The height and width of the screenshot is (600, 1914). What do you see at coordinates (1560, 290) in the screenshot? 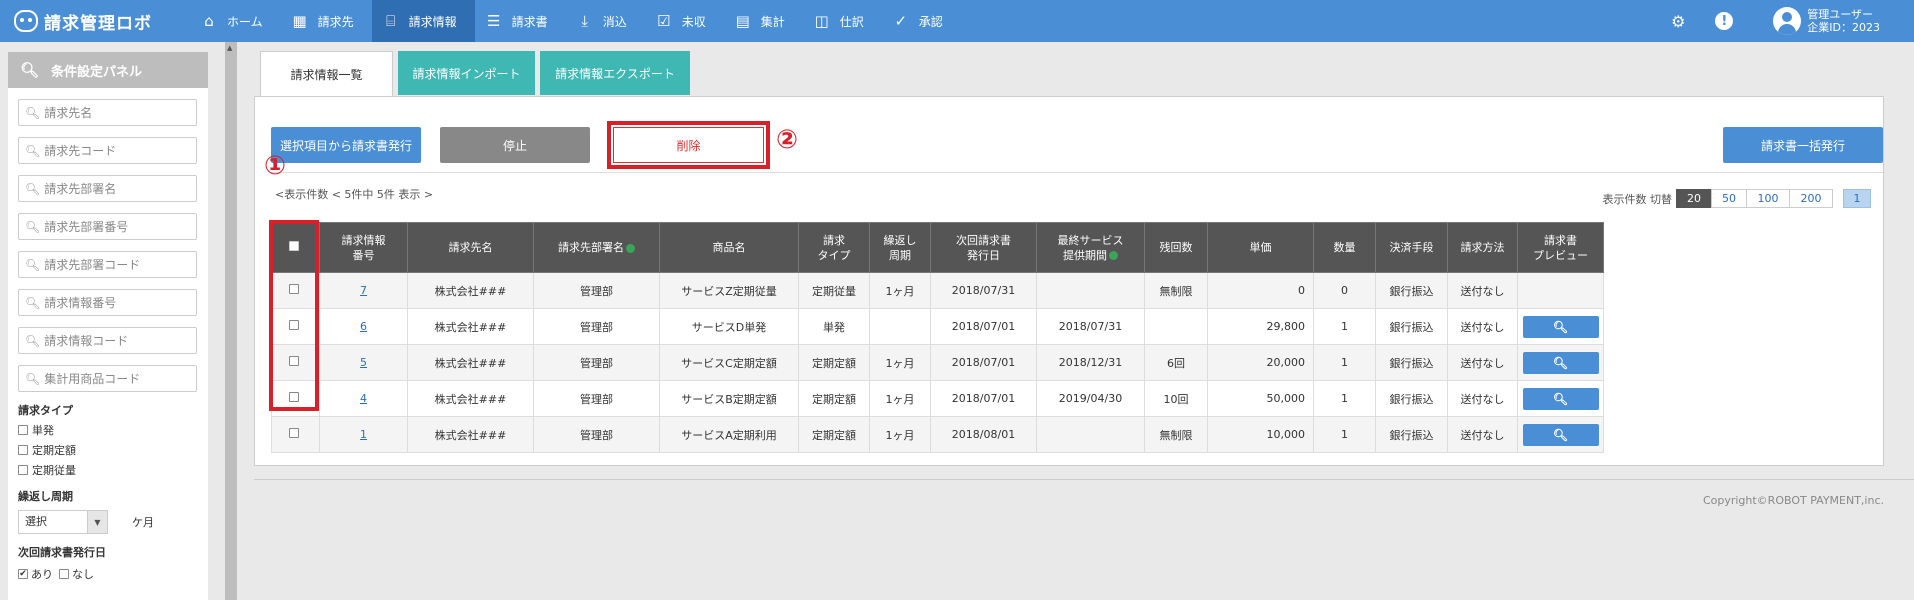
I see `cell-preview` at bounding box center [1560, 290].